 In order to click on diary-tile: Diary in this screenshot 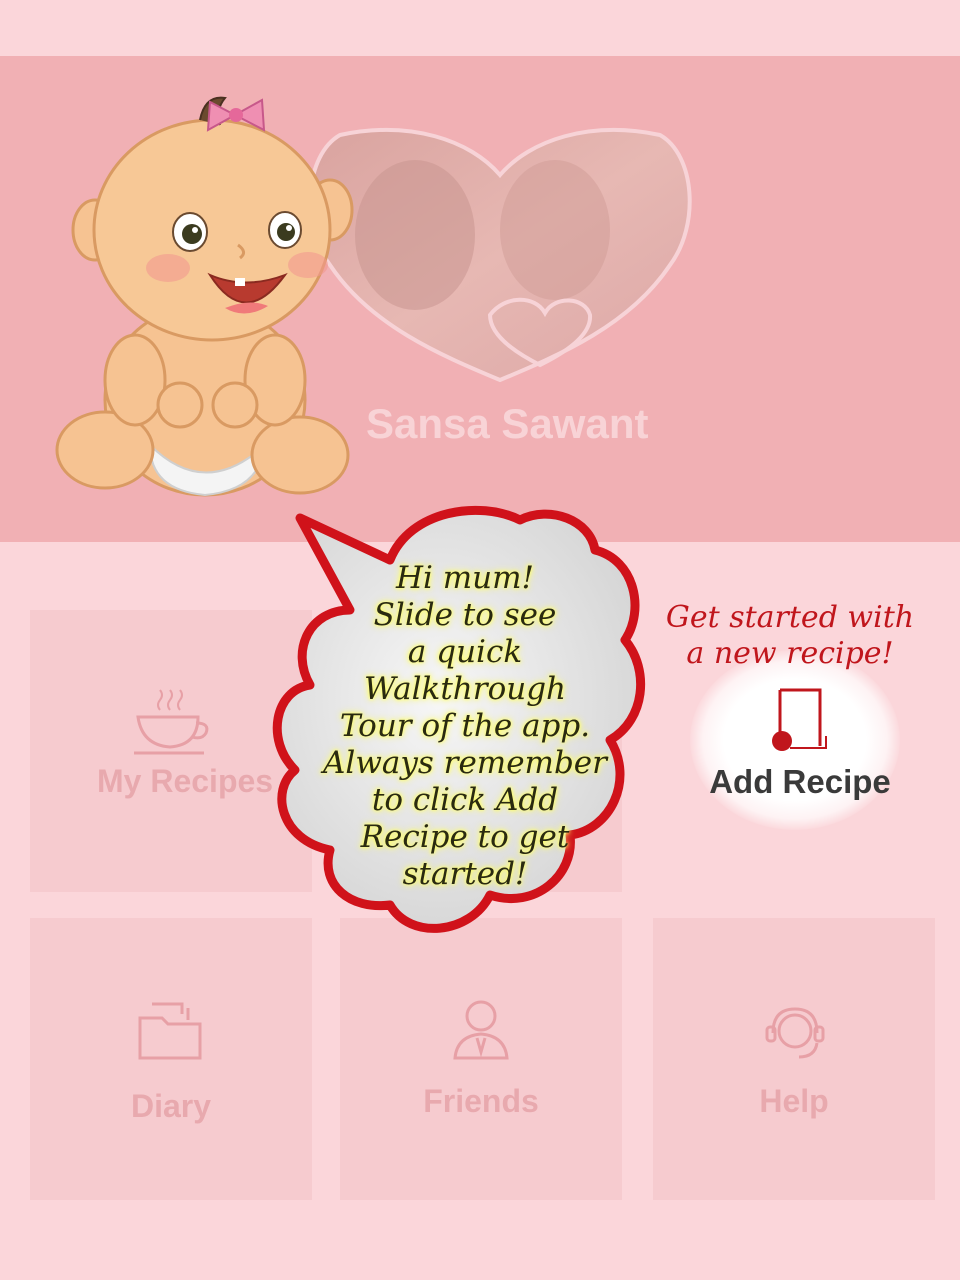, I will do `click(171, 1059)`.